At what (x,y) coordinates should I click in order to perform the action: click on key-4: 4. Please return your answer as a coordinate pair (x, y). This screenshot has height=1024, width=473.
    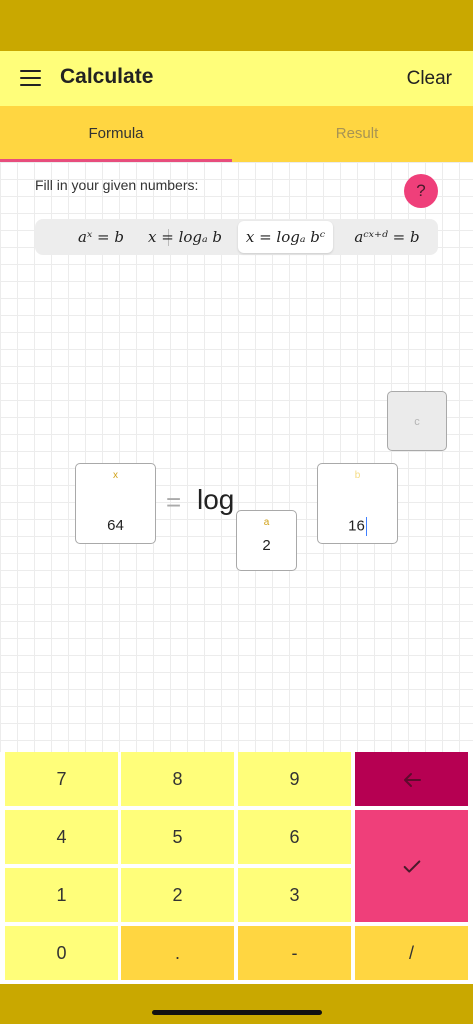
    Looking at the image, I should click on (61, 837).